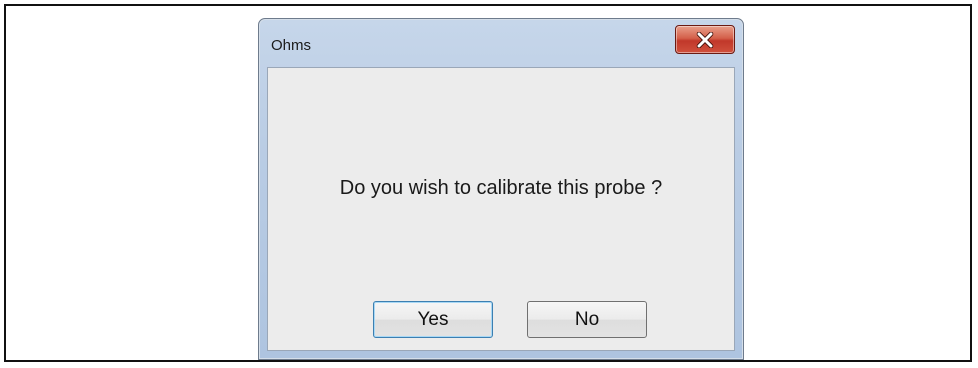 This screenshot has height=368, width=978. What do you see at coordinates (587, 319) in the screenshot?
I see `no-button: No` at bounding box center [587, 319].